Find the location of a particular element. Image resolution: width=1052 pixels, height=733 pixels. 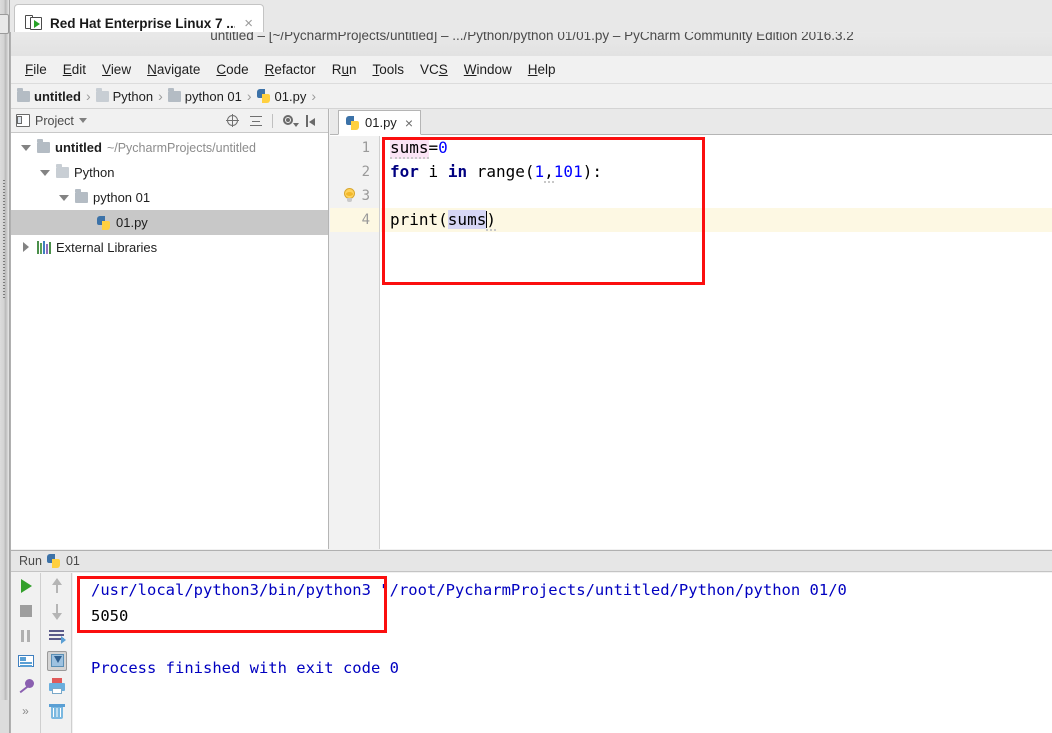

line-number: 1 is located at coordinates (365, 148).